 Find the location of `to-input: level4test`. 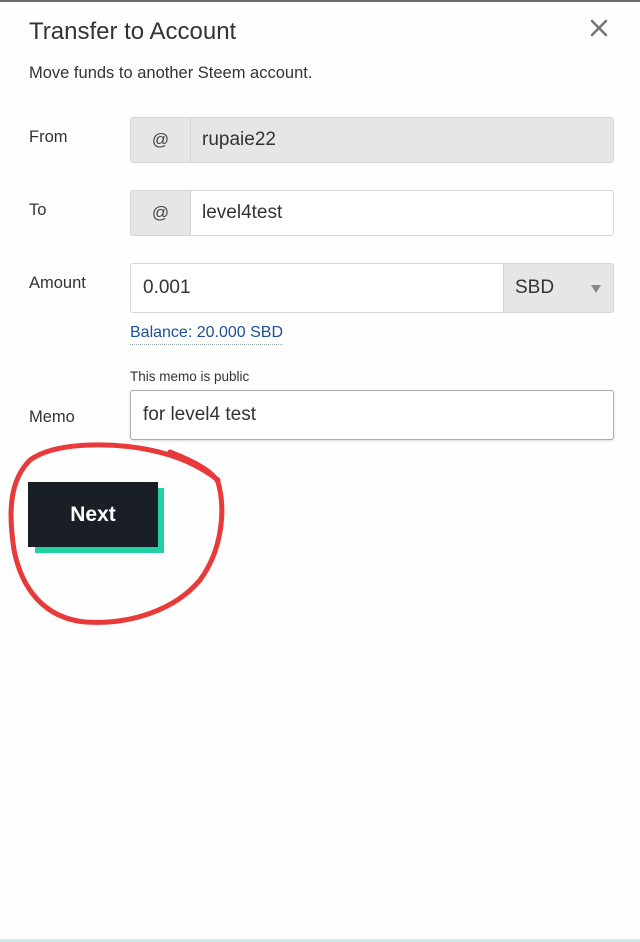

to-input: level4test is located at coordinates (402, 213).